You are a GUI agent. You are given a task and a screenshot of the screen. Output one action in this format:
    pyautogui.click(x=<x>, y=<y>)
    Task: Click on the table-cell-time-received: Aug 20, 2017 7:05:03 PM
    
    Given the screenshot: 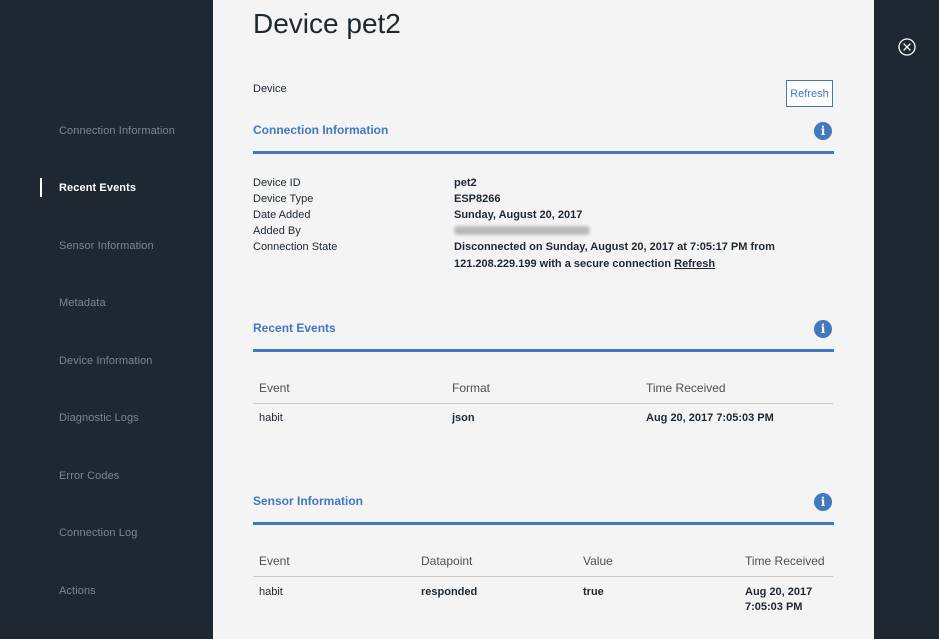 What is the action you would take?
    pyautogui.click(x=710, y=418)
    